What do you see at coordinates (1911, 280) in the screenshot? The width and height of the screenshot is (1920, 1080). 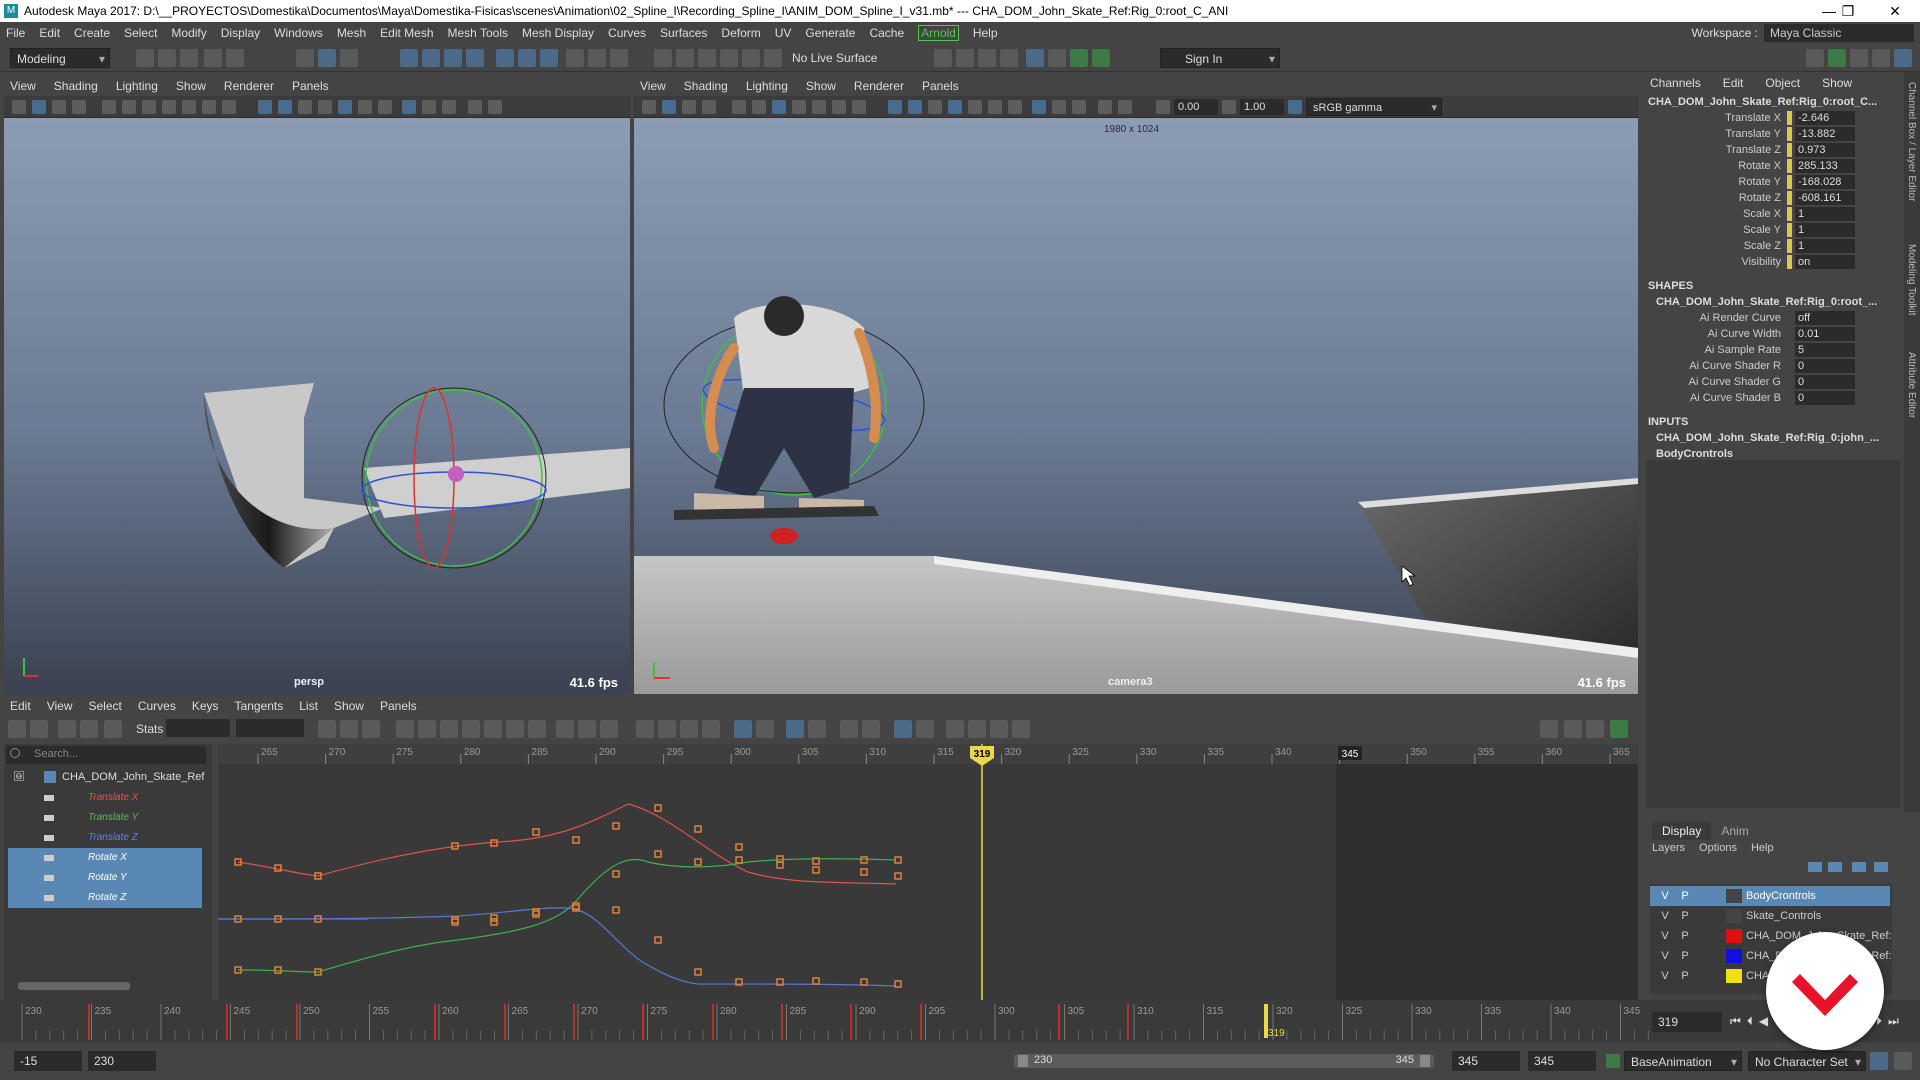 I see `tab-modeling-toolkit: Modeling Toolkit` at bounding box center [1911, 280].